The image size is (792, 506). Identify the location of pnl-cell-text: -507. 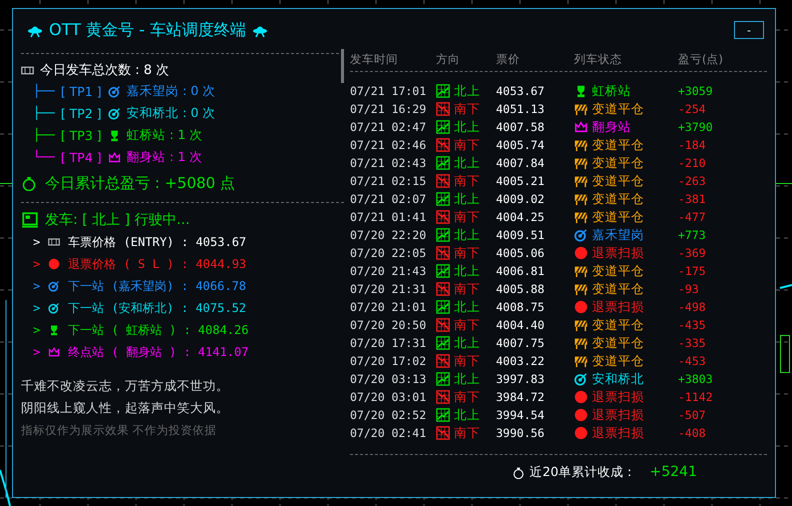
(692, 415).